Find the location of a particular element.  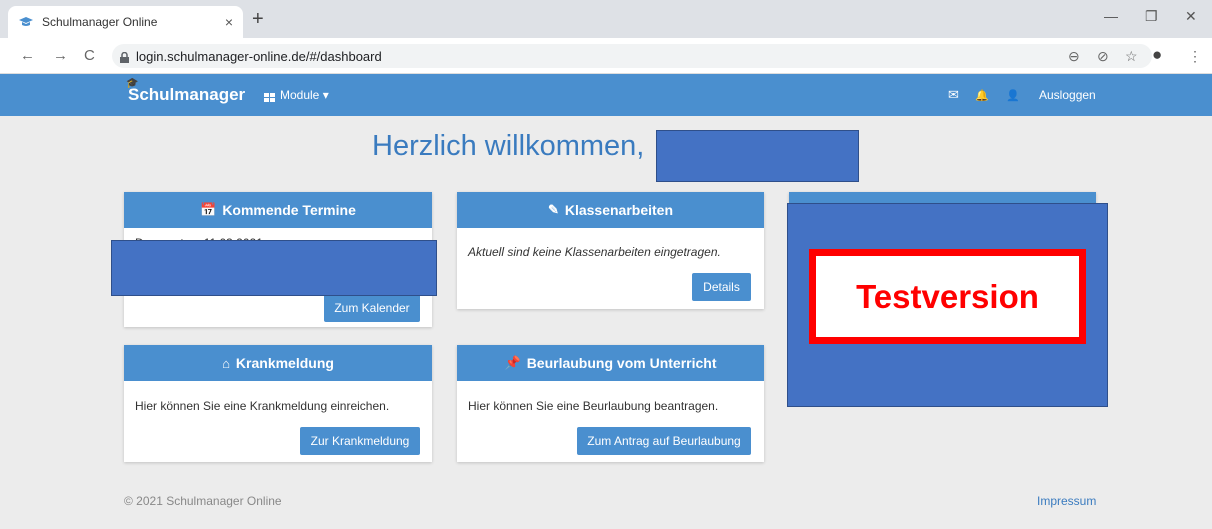

testversion-text: Testversion is located at coordinates (947, 296).